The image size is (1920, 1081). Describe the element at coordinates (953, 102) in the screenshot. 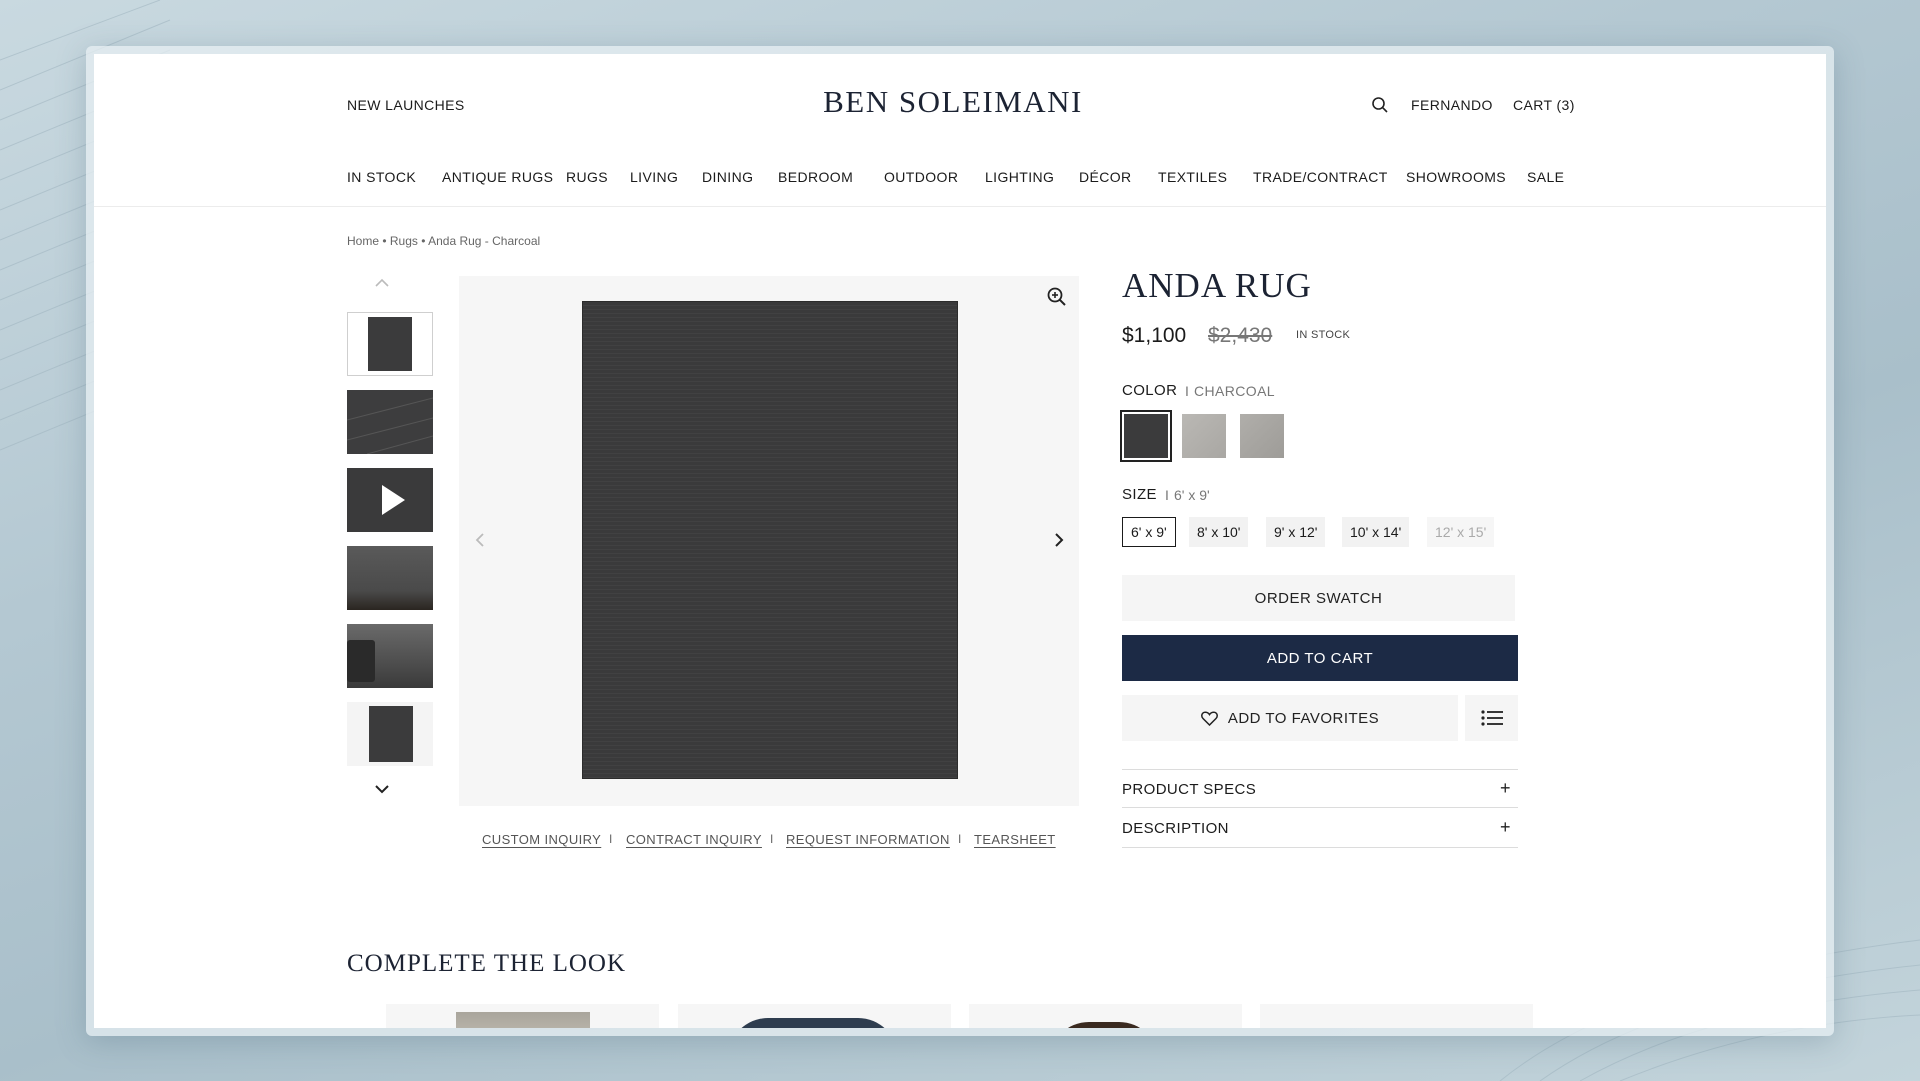

I see `brand-logo: BEN SOLEIMANI` at that location.